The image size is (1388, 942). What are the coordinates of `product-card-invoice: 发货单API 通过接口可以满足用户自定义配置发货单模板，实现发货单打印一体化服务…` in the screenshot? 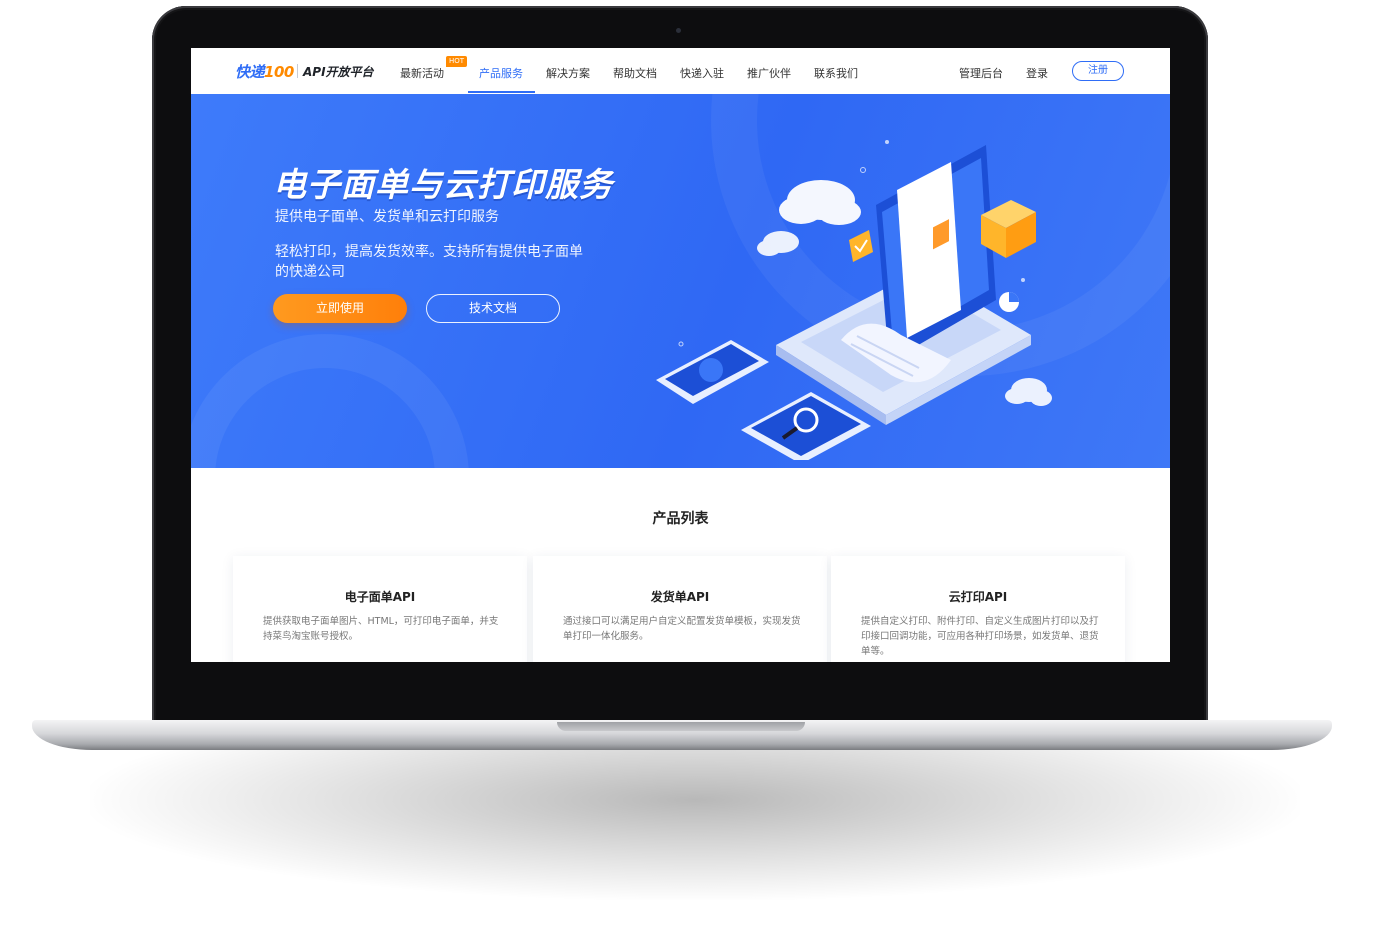 It's located at (680, 609).